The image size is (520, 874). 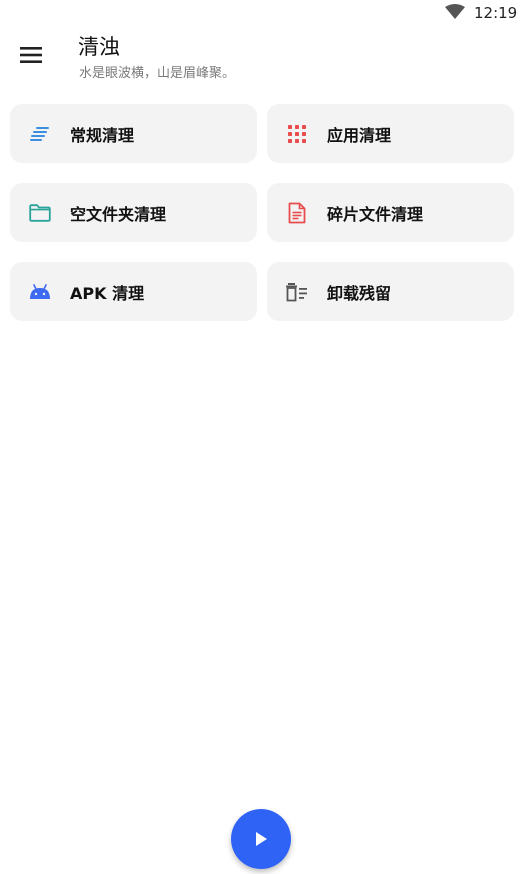 What do you see at coordinates (40, 134) in the screenshot?
I see `lines-icon` at bounding box center [40, 134].